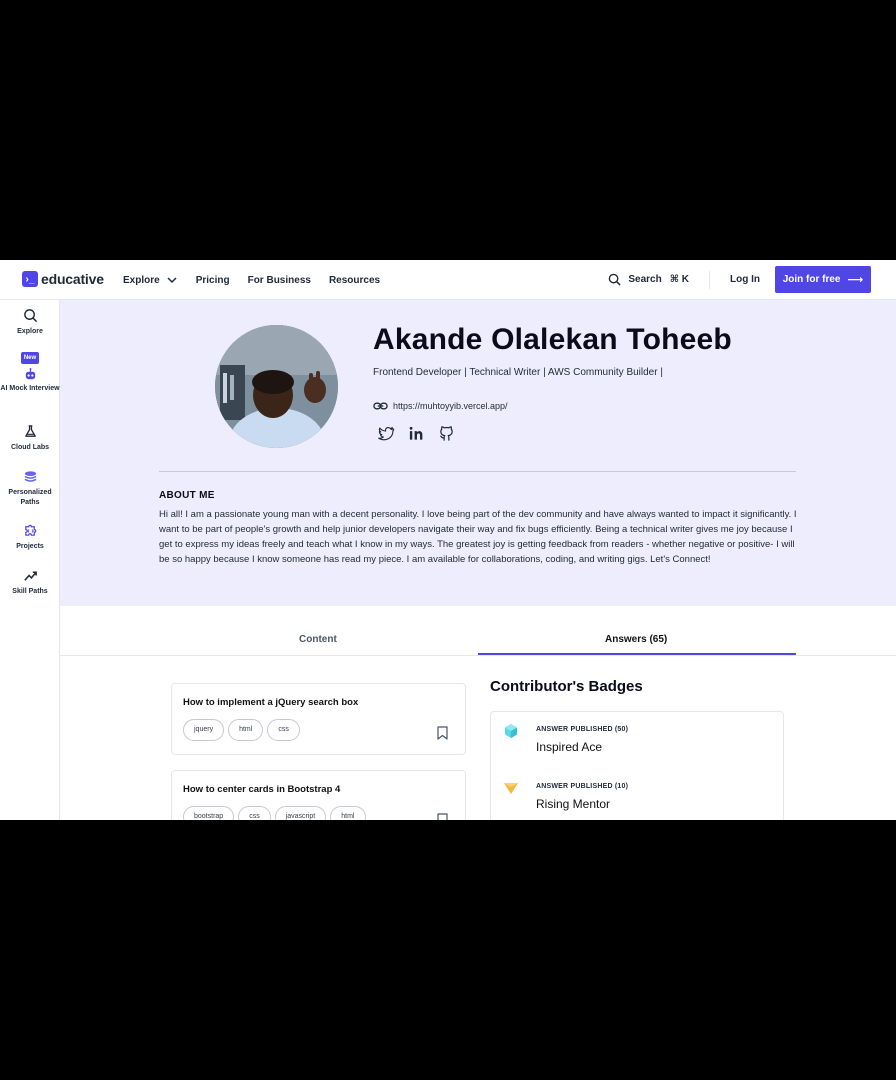 The image size is (896, 1080). What do you see at coordinates (72, 279) in the screenshot?
I see `logo-text: educative` at bounding box center [72, 279].